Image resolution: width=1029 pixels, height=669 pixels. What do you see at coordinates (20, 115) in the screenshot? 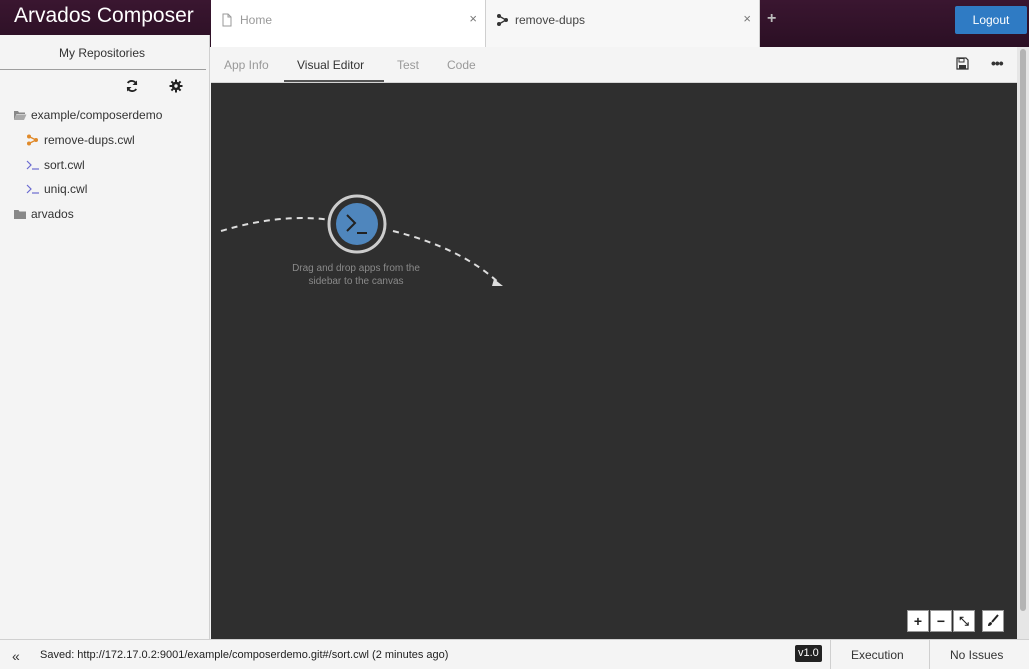
I see `folder-open-icon` at bounding box center [20, 115].